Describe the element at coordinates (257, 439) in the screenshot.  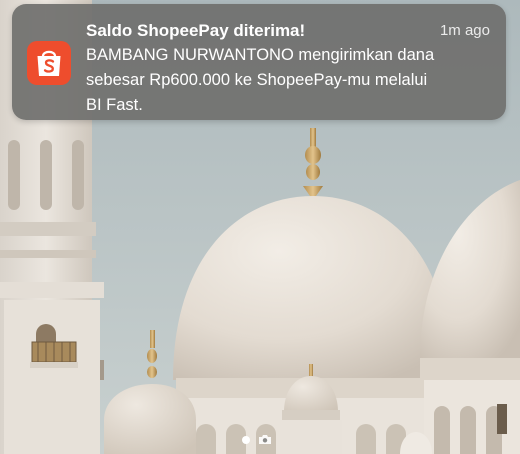
I see `page-indicator` at that location.